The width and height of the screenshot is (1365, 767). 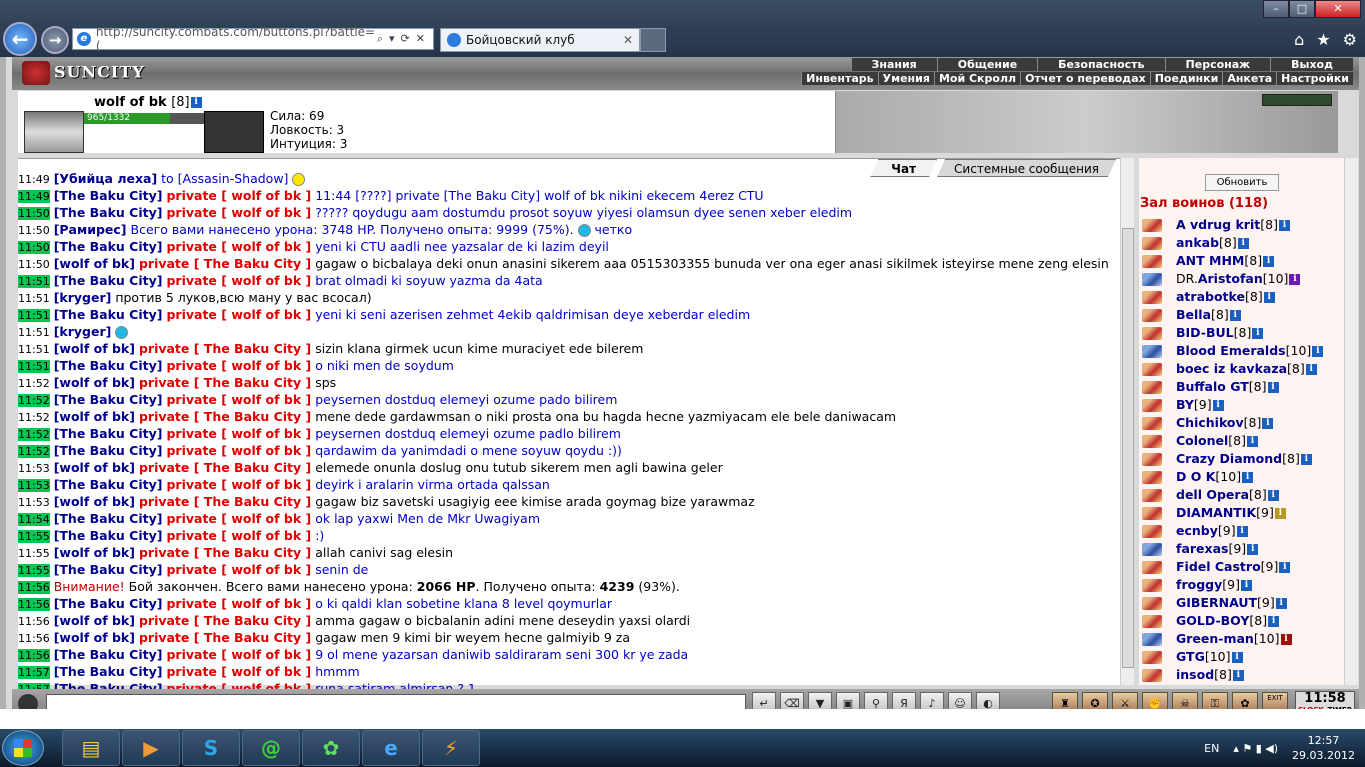 I want to click on forward-button: →, so click(x=55, y=40).